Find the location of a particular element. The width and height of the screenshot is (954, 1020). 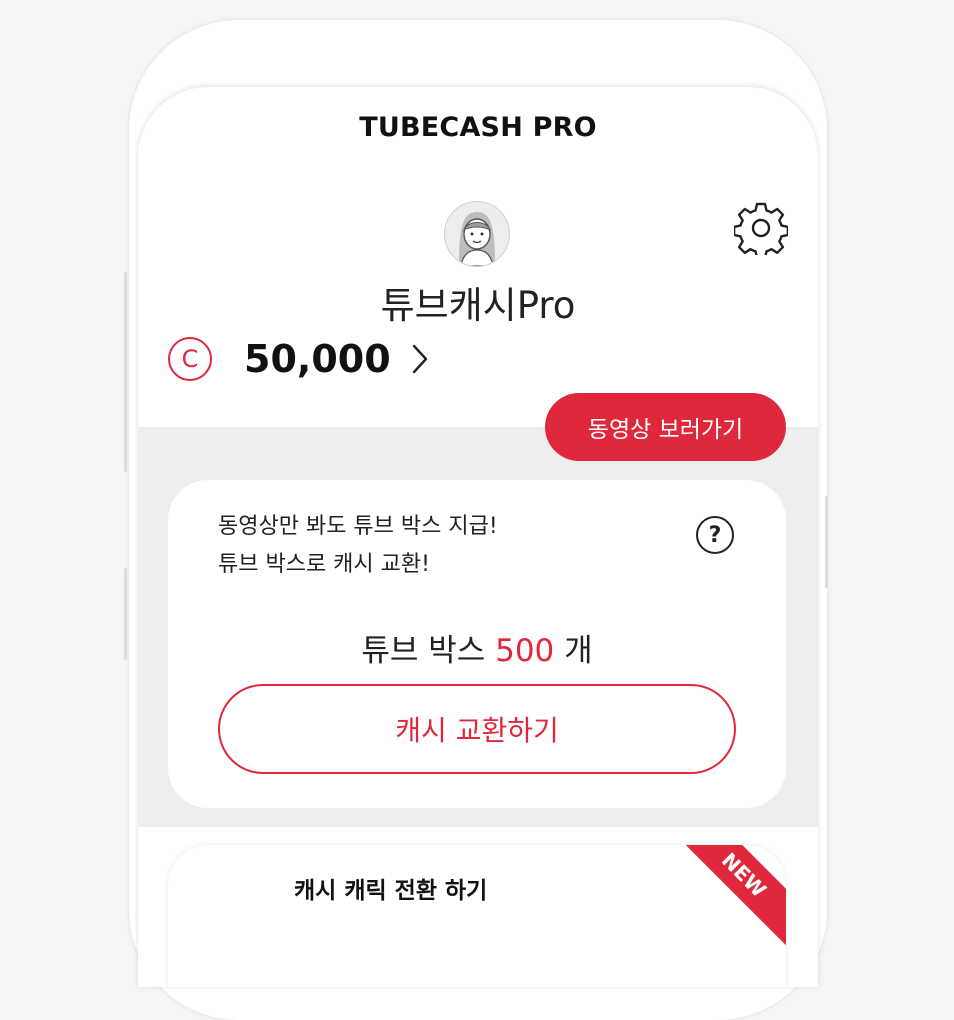

coin-icon: C is located at coordinates (190, 359).